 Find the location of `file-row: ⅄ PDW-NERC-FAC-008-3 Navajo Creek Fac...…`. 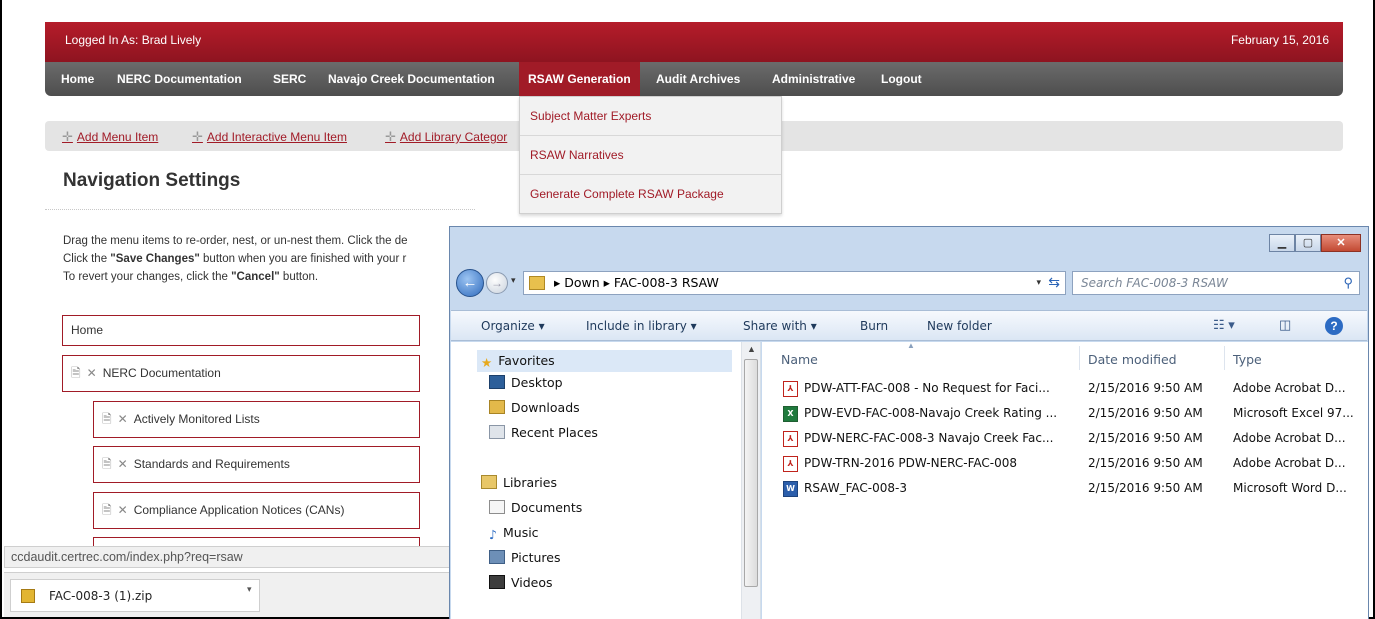

file-row: ⅄ PDW-NERC-FAC-008-3 Navajo Creek Fac...… is located at coordinates (1065, 439).